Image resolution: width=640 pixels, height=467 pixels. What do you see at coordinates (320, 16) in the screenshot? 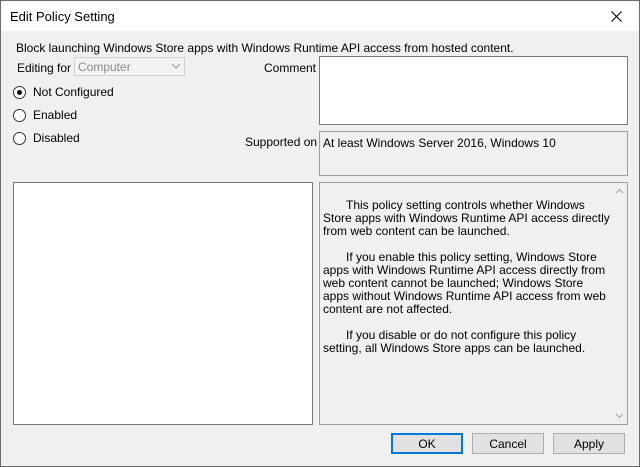
I see `title-bar: Edit Policy Setting` at bounding box center [320, 16].